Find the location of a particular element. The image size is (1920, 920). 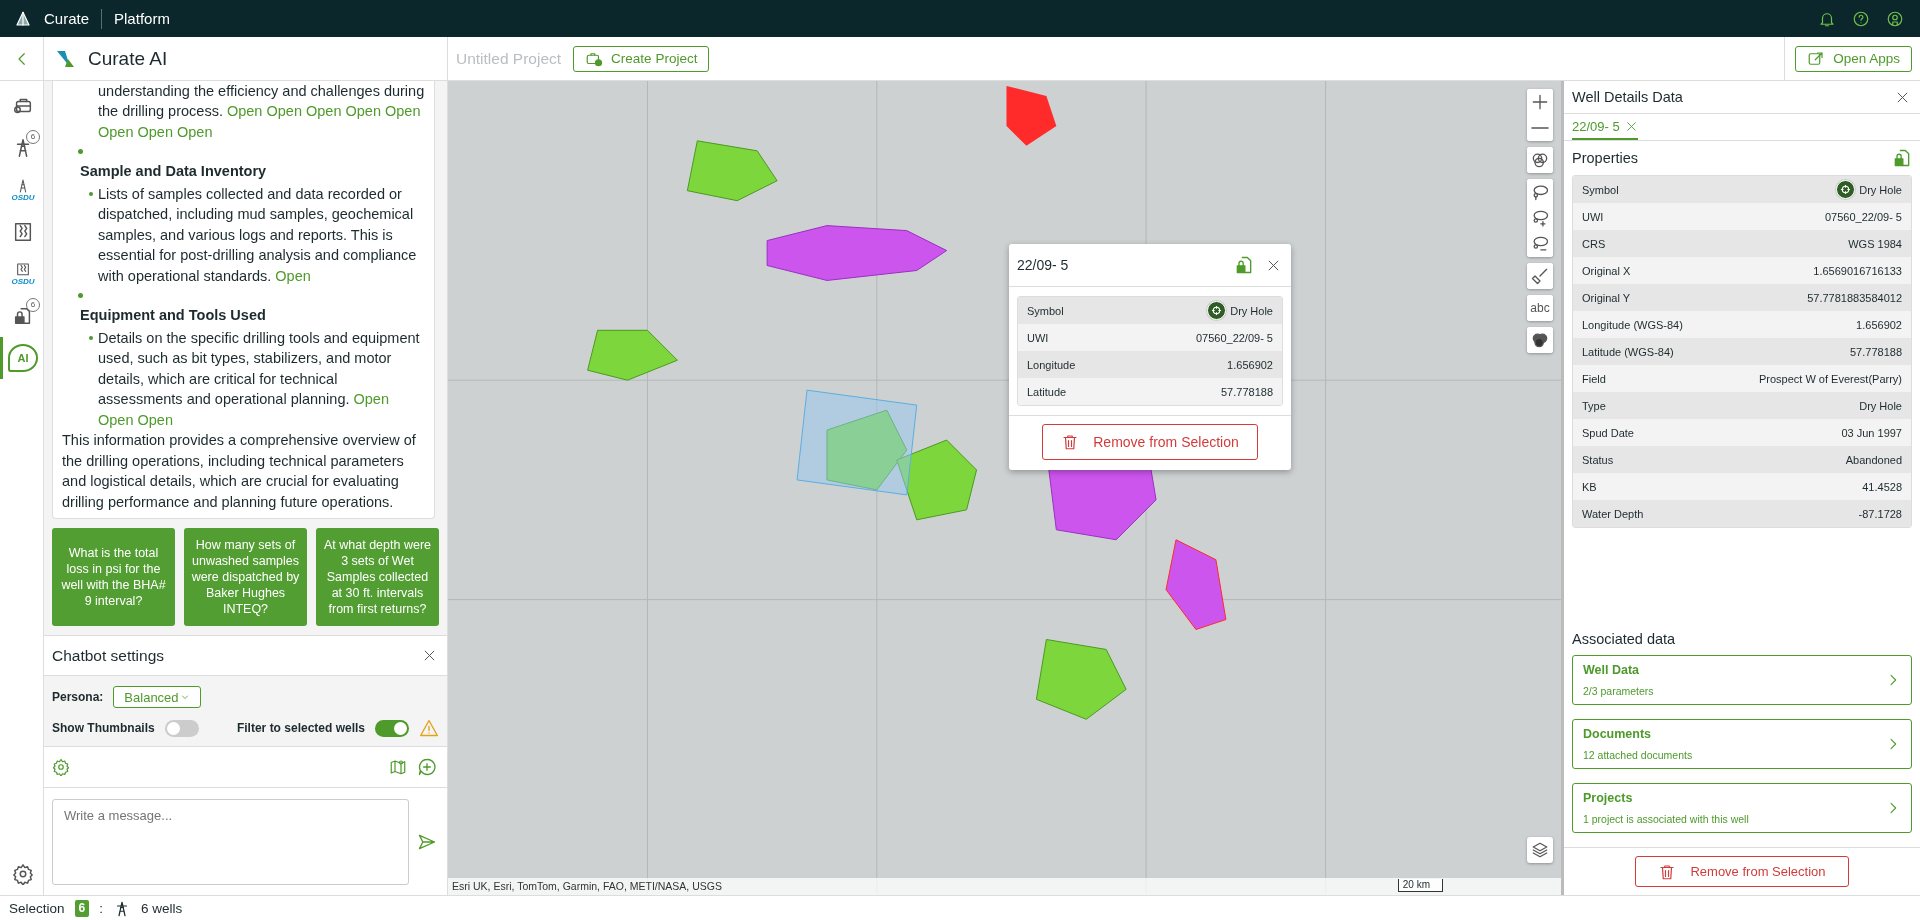

property-label: Latitude is located at coordinates (1047, 391).